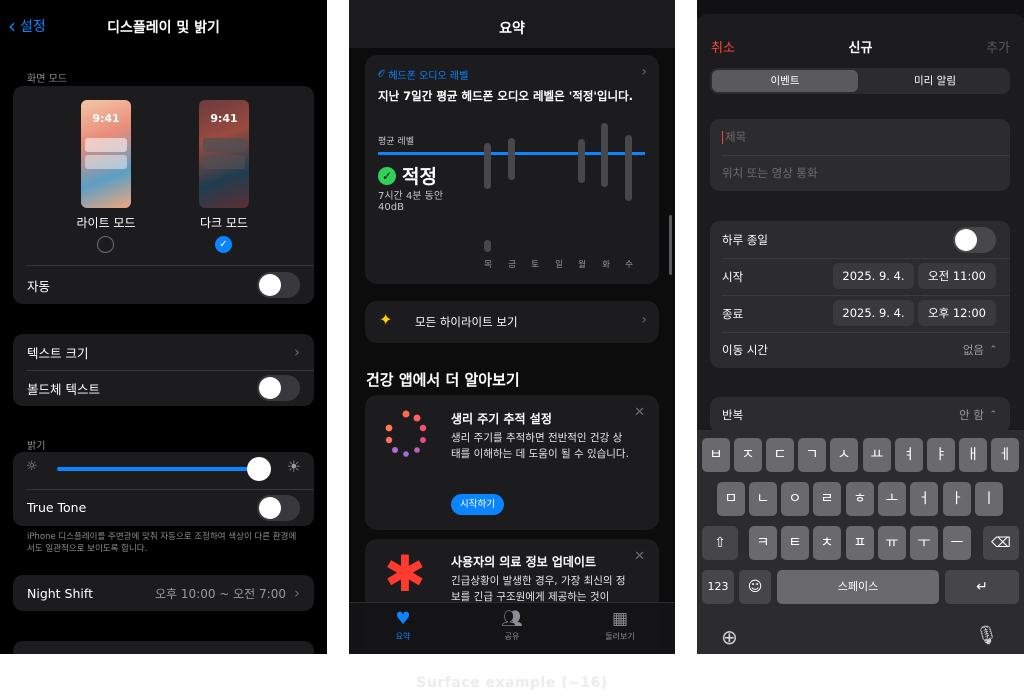  I want to click on all-highlights-label: 모든 하이라이트 보기, so click(466, 322).